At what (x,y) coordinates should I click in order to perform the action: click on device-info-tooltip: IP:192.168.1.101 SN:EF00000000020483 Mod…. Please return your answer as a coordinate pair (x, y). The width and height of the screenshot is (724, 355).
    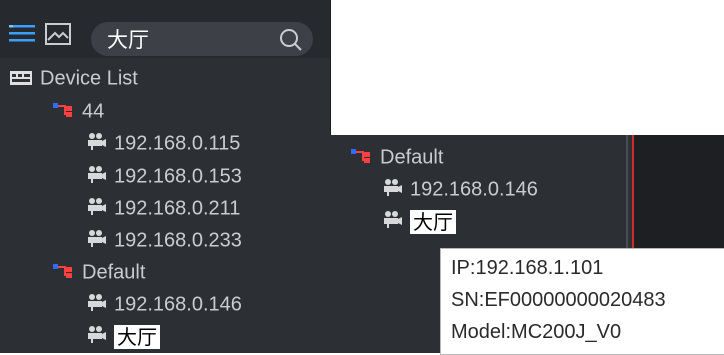
    Looking at the image, I should click on (582, 301).